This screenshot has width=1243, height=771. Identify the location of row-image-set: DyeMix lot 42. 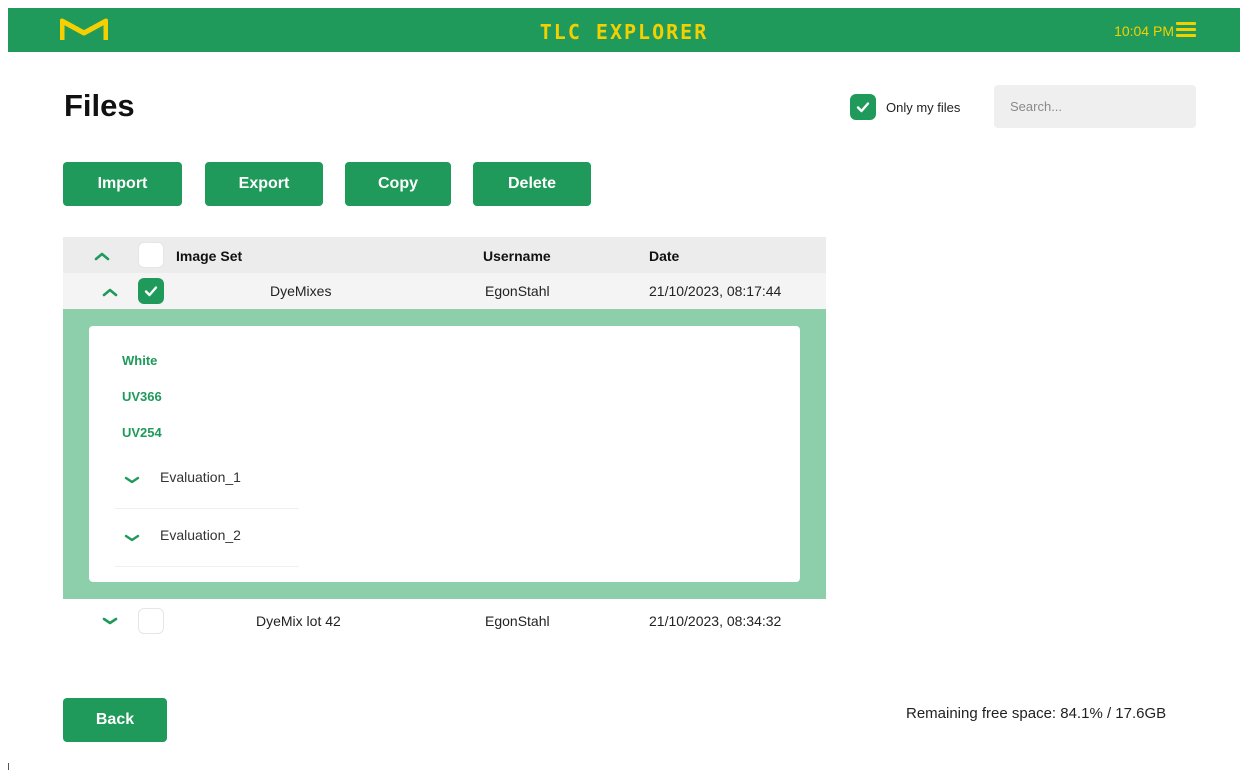
(298, 621).